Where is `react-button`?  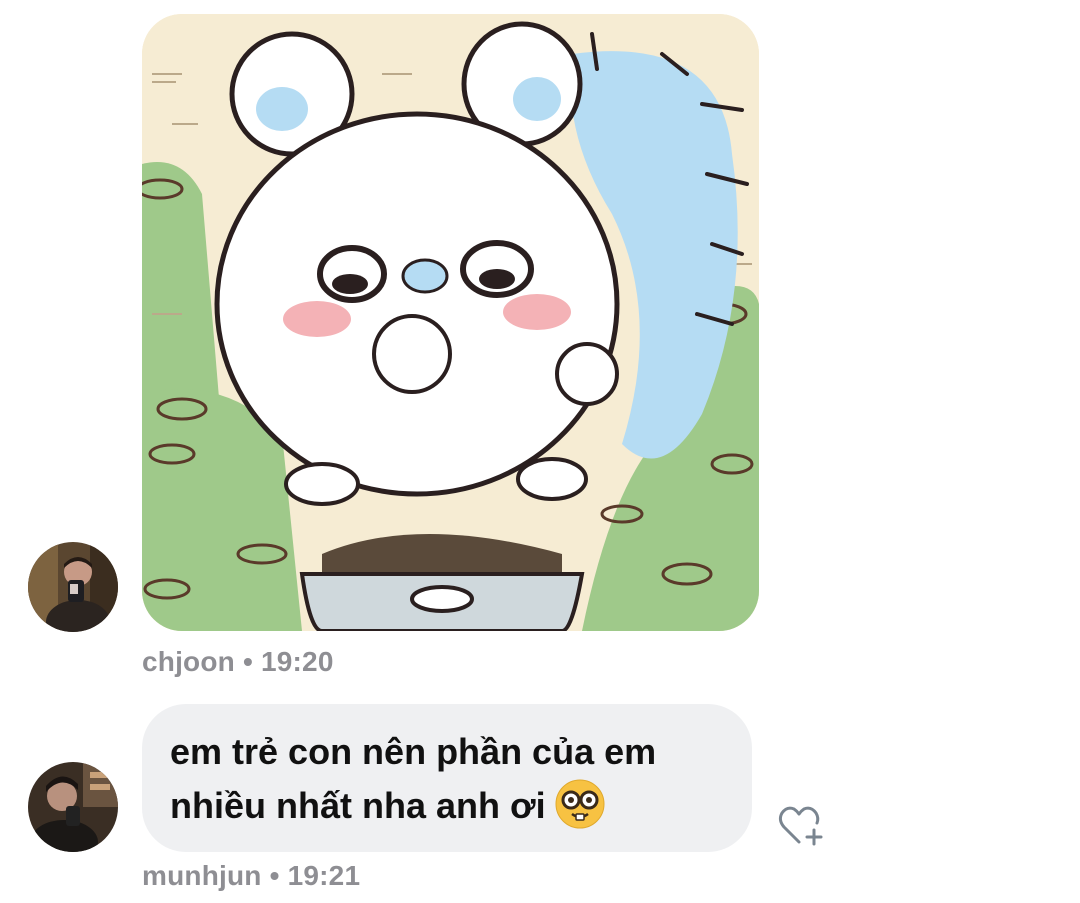
react-button is located at coordinates (801, 826).